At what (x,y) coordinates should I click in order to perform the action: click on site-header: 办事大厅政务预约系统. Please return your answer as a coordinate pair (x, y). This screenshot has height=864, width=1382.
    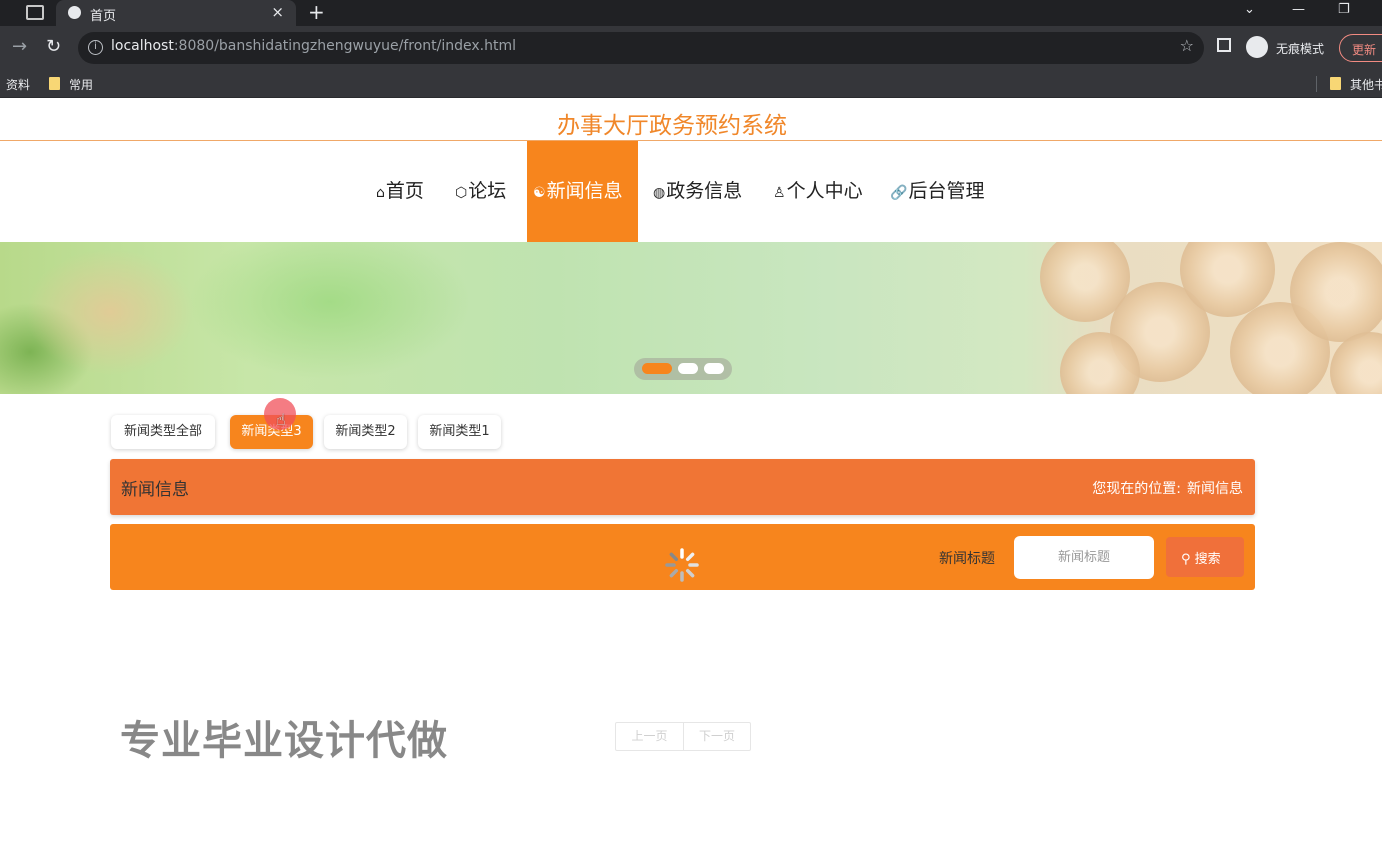
    Looking at the image, I should click on (691, 119).